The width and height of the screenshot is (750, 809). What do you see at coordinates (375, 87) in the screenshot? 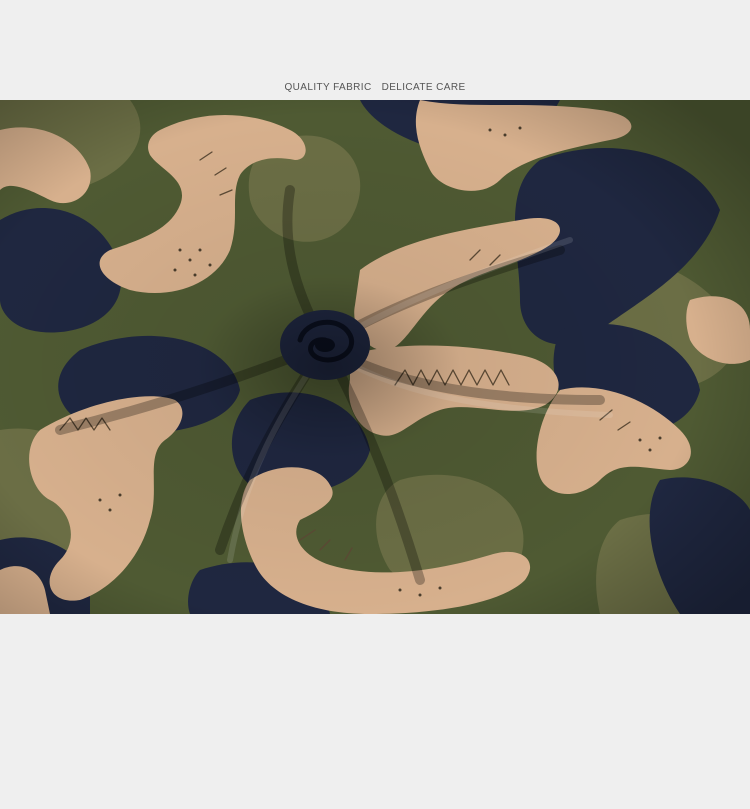
I see `section-caption: QUALITY FABRIC DELICATE CARE` at bounding box center [375, 87].